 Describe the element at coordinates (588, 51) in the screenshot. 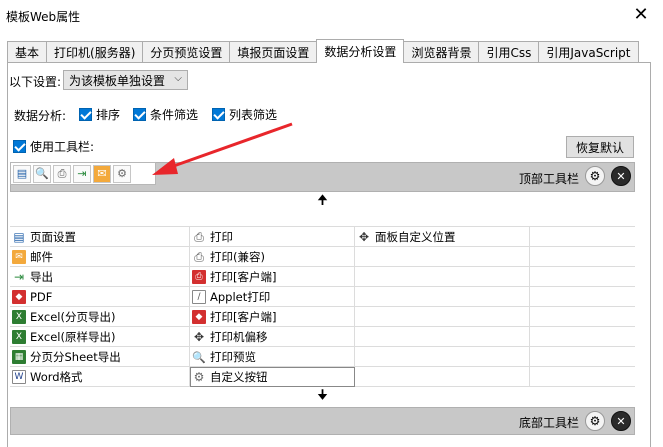

I see `tab-javascript: 引用JavaScript` at that location.